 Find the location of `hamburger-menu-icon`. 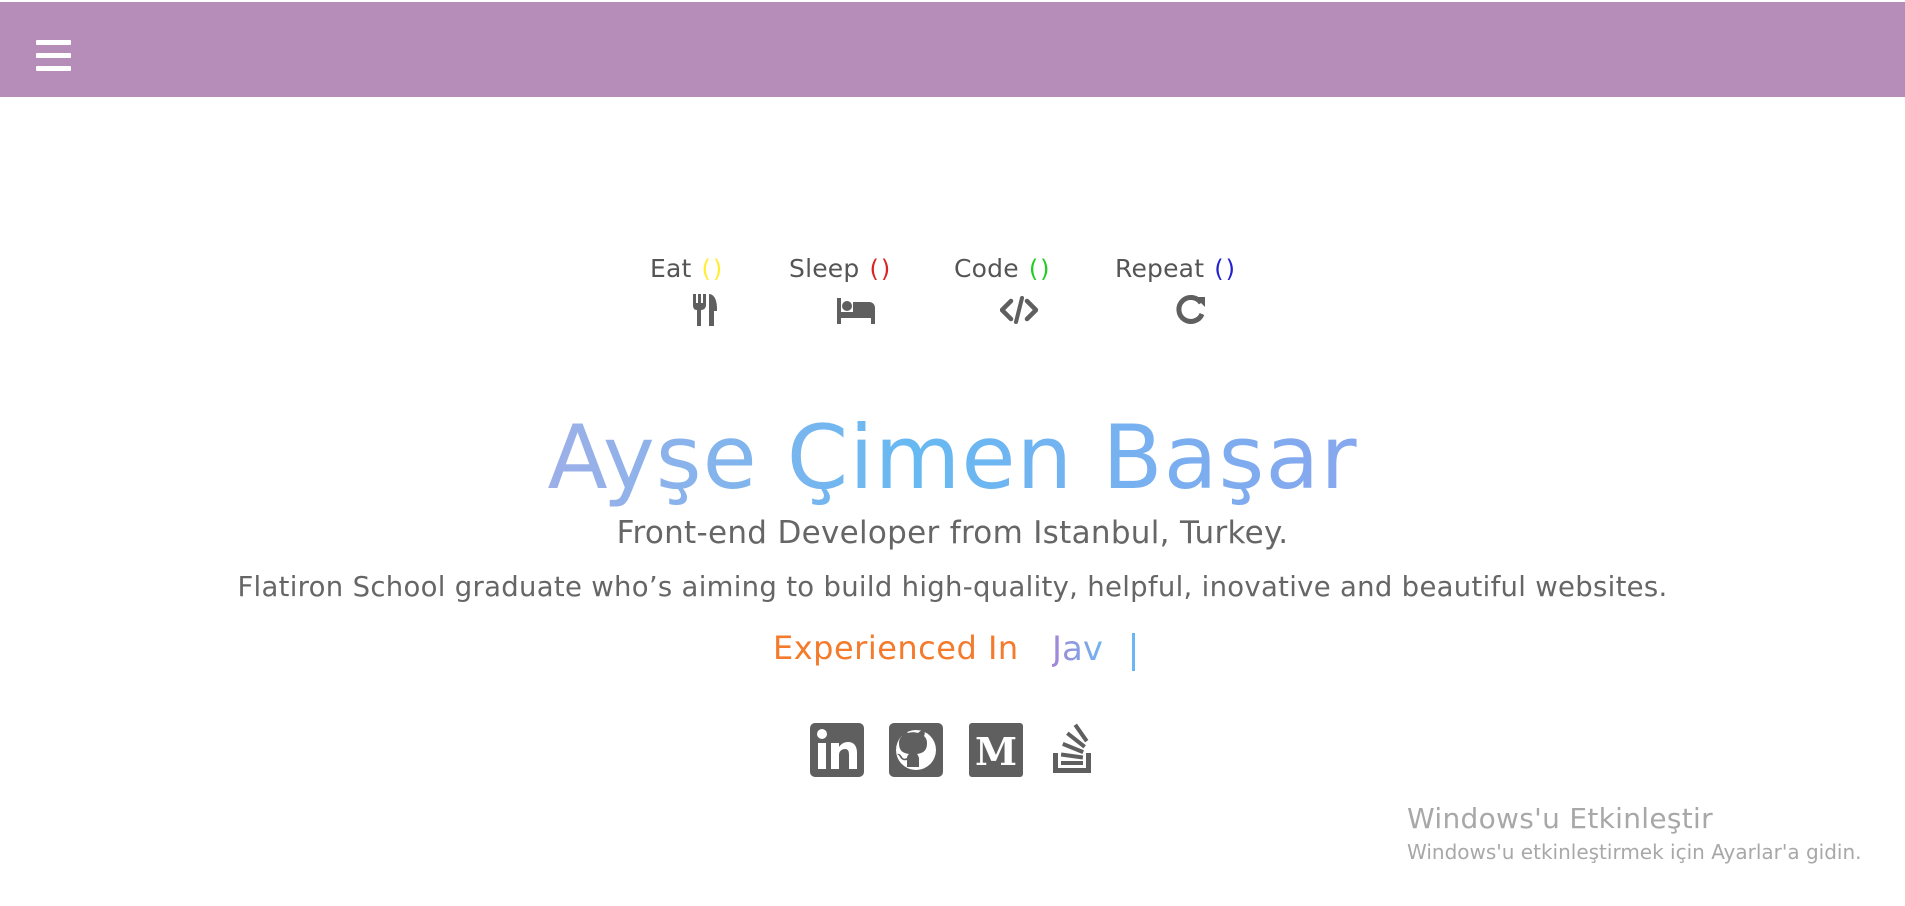

hamburger-menu-icon is located at coordinates (54, 56).